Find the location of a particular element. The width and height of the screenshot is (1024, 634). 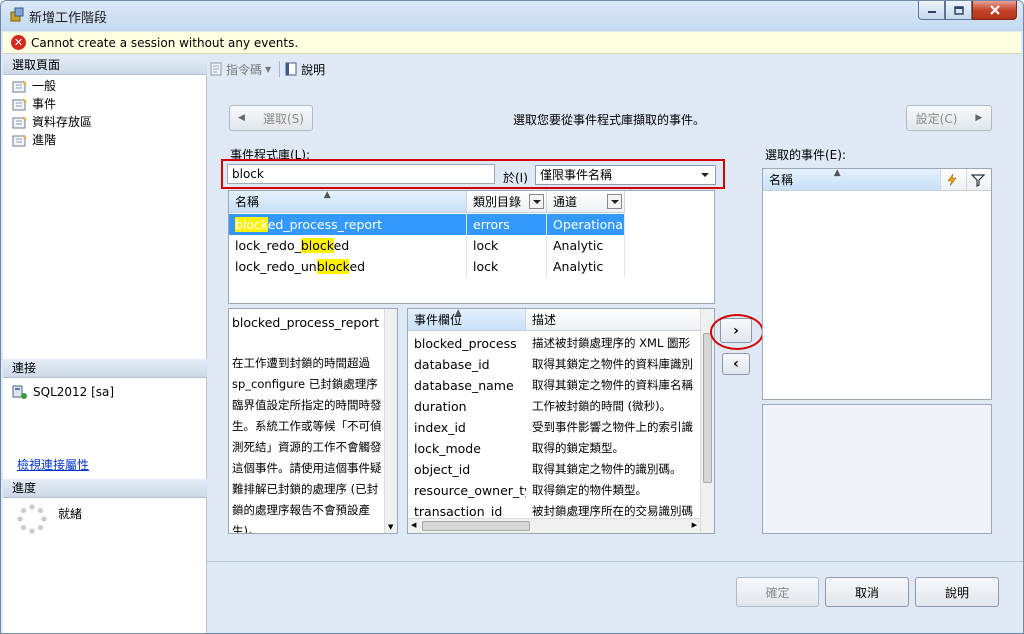

field-name: index_id is located at coordinates (440, 427).